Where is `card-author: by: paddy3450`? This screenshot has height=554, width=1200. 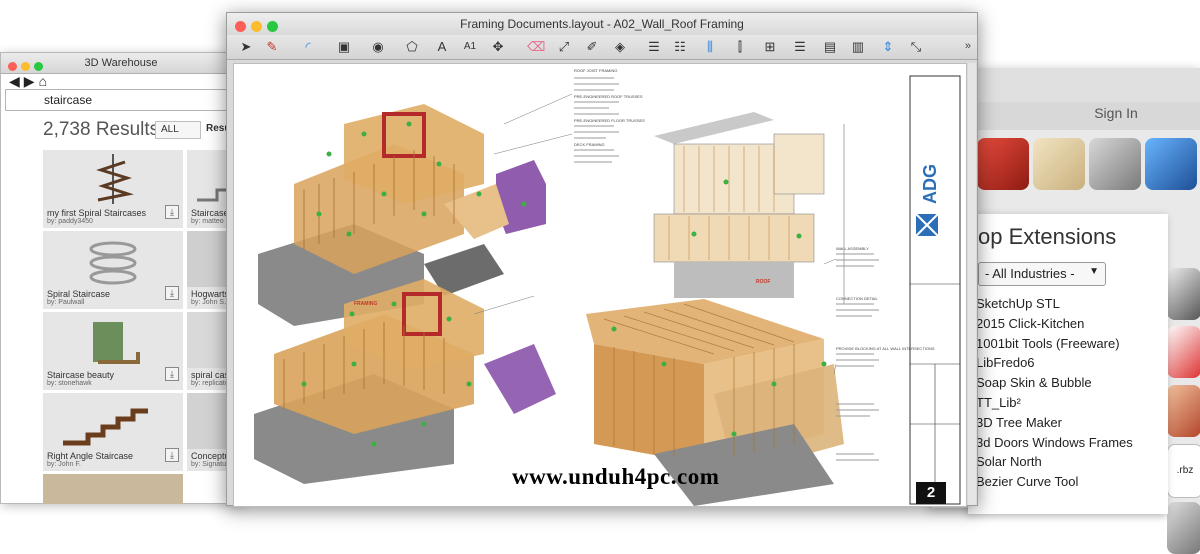 card-author: by: paddy3450 is located at coordinates (70, 221).